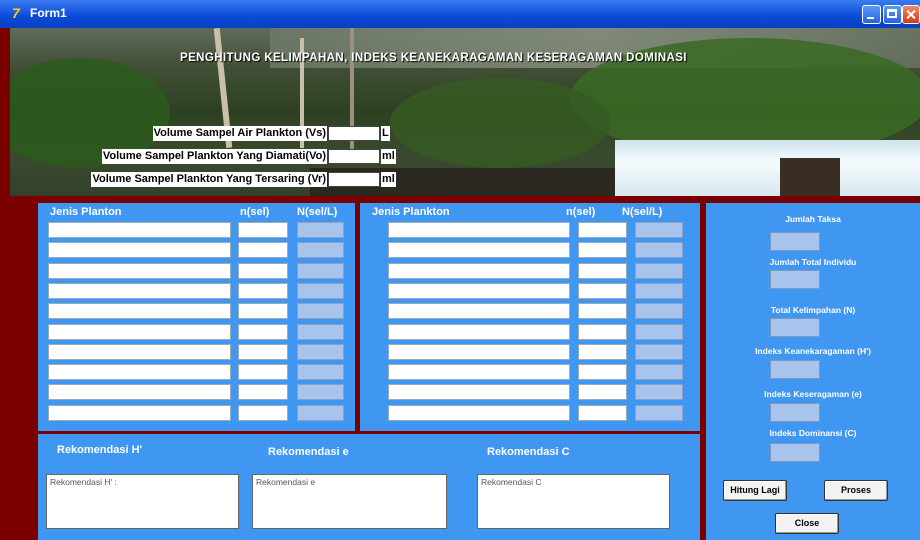 The image size is (920, 540). I want to click on rekomendasi-e-title: Rekomendasi e, so click(308, 452).